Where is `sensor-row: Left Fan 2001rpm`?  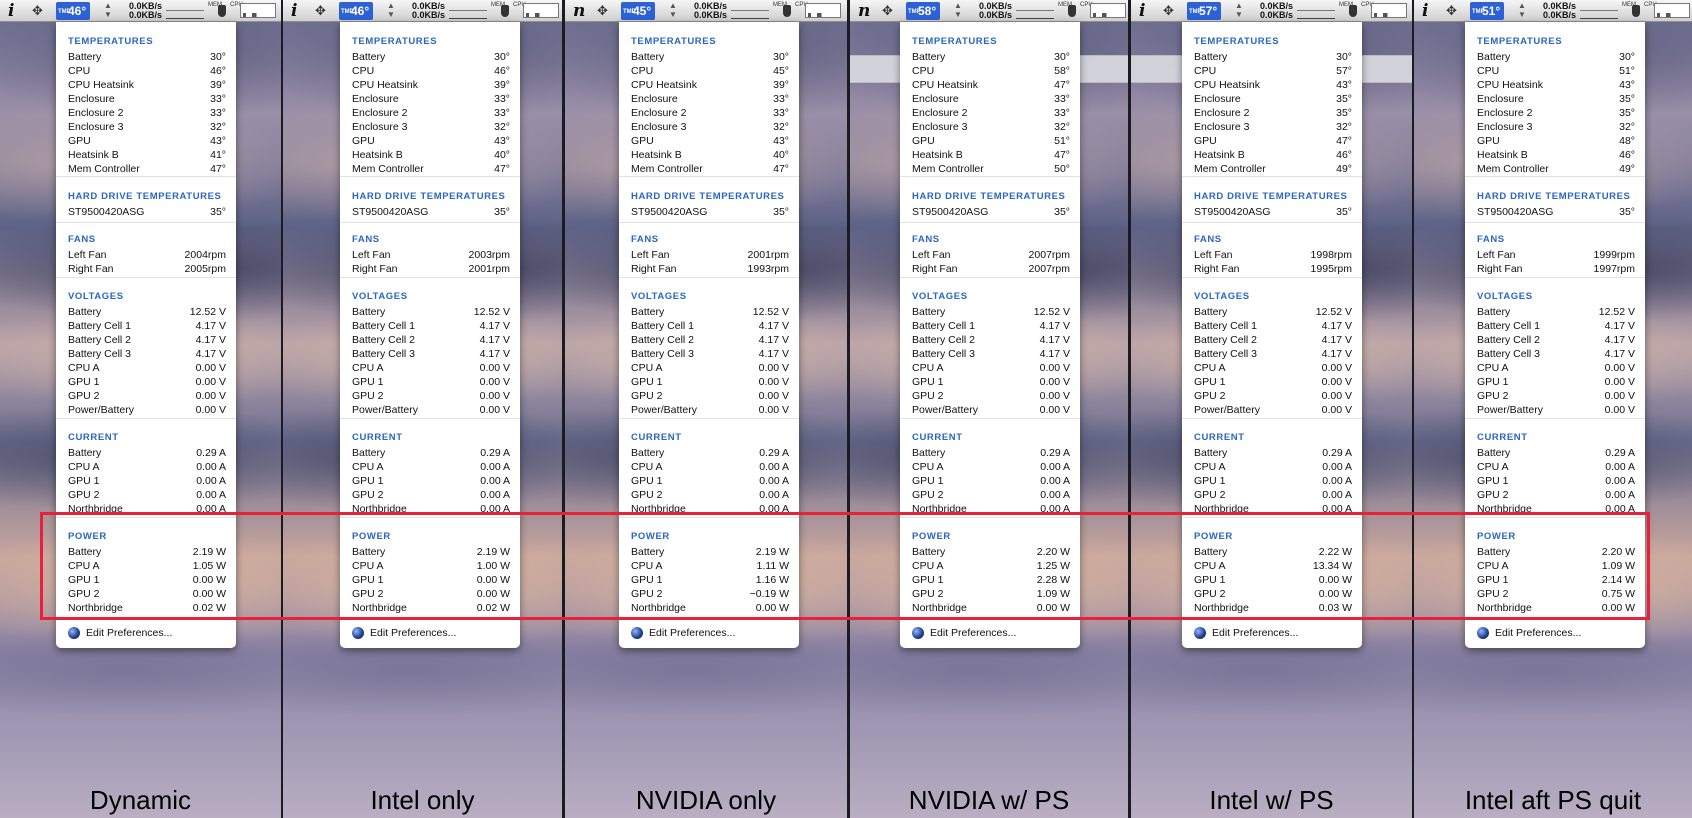 sensor-row: Left Fan 2001rpm is located at coordinates (710, 255).